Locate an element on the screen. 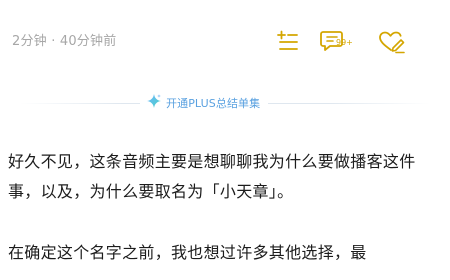 This screenshot has width=450, height=280. summary-row: 开通PLUS总结单集 is located at coordinates (225, 104).